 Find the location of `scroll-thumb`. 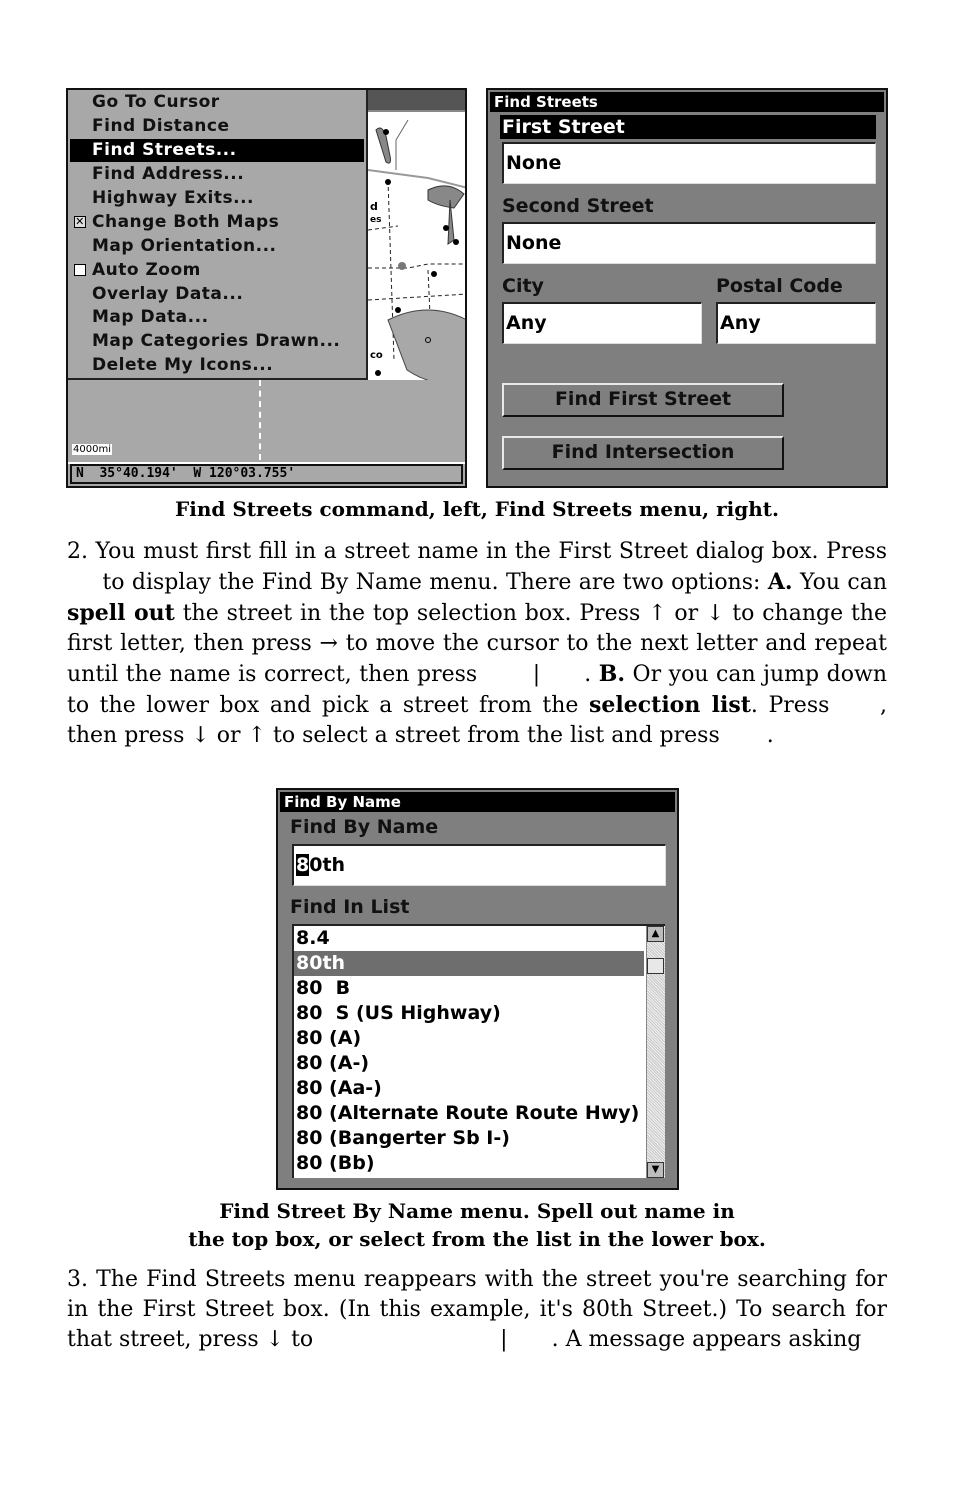

scroll-thumb is located at coordinates (655, 966).